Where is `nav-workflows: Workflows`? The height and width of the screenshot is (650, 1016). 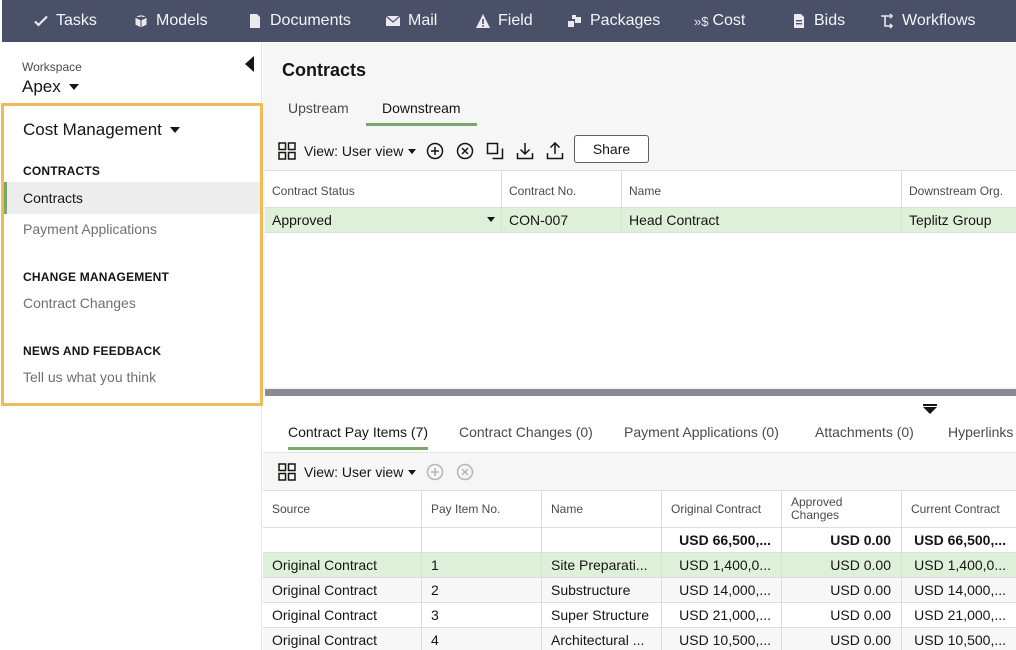 nav-workflows: Workflows is located at coordinates (927, 21).